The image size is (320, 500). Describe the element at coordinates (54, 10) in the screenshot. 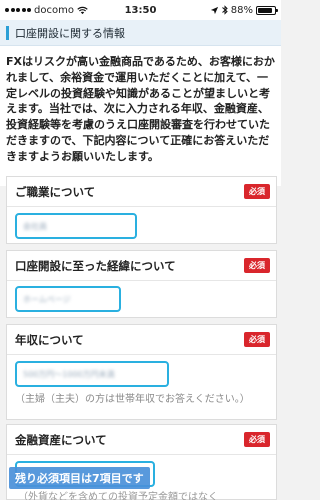

I see `carrier-name: docomo` at that location.